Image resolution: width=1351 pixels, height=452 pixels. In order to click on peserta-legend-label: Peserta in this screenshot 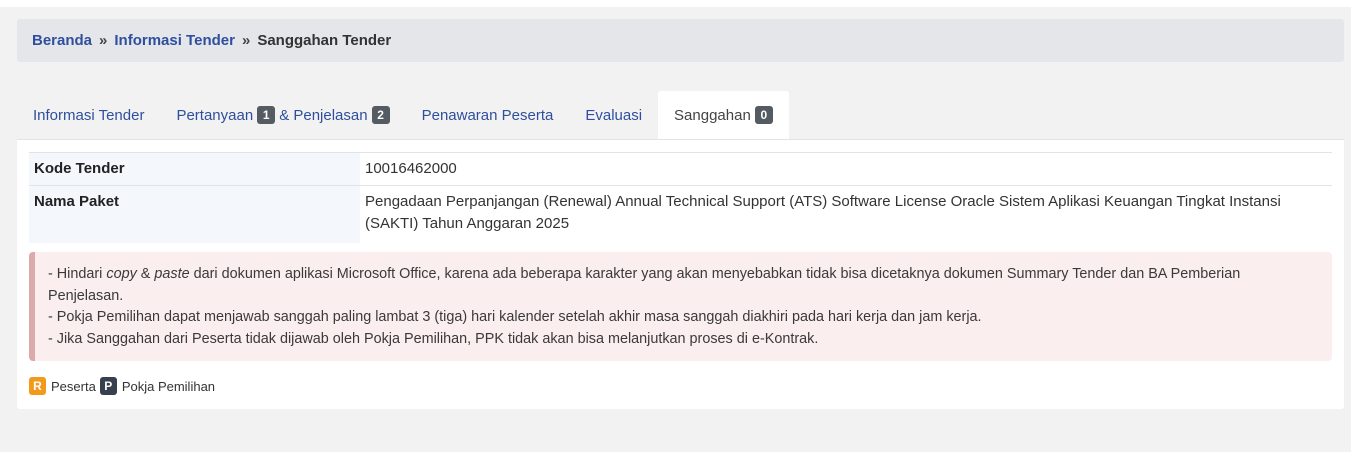, I will do `click(73, 386)`.